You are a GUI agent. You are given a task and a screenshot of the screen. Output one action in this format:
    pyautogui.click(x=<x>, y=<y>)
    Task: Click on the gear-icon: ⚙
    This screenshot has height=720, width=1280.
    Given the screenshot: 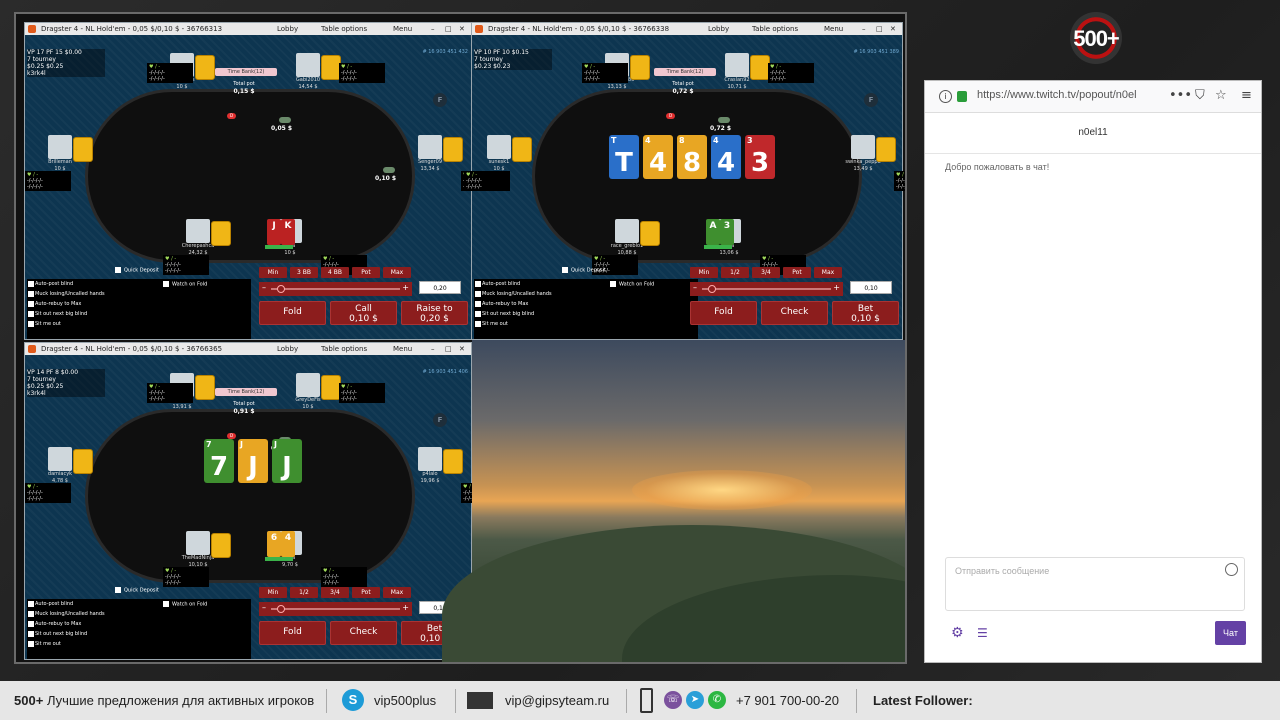 What is the action you would take?
    pyautogui.click(x=957, y=633)
    